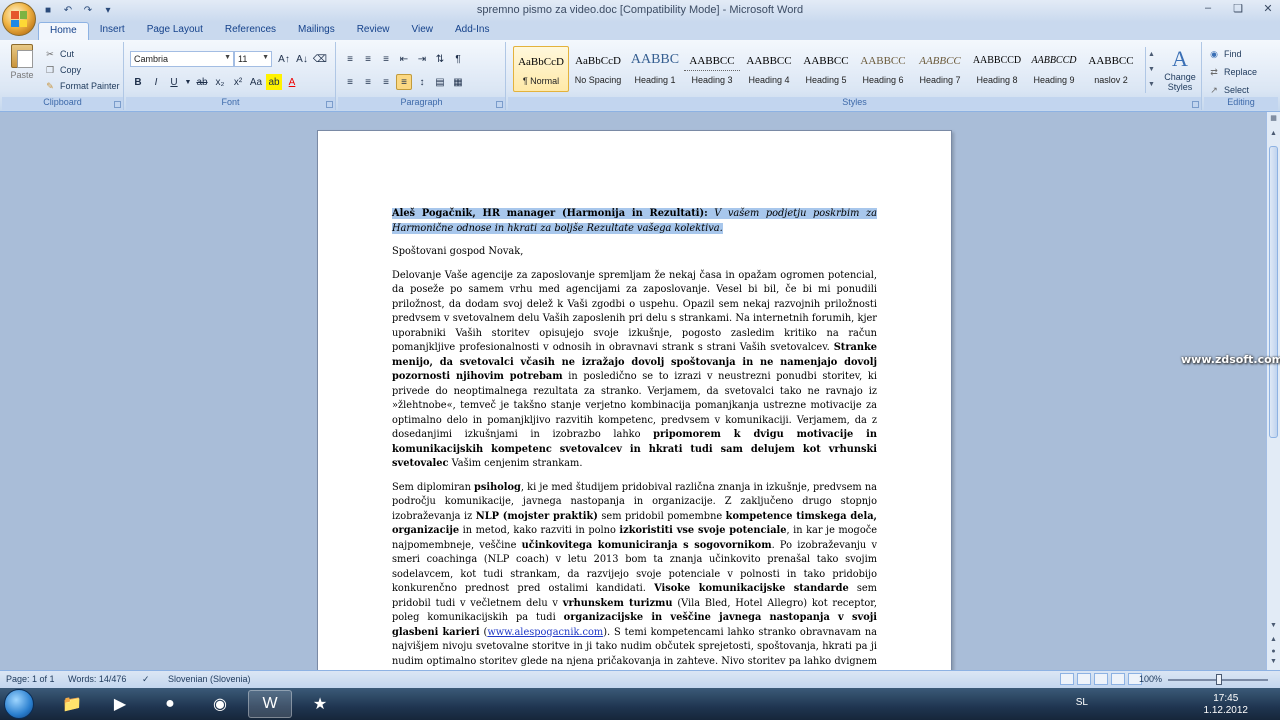  What do you see at coordinates (883, 69) in the screenshot?
I see `style-heading-6: AABBCC Heading 6` at bounding box center [883, 69].